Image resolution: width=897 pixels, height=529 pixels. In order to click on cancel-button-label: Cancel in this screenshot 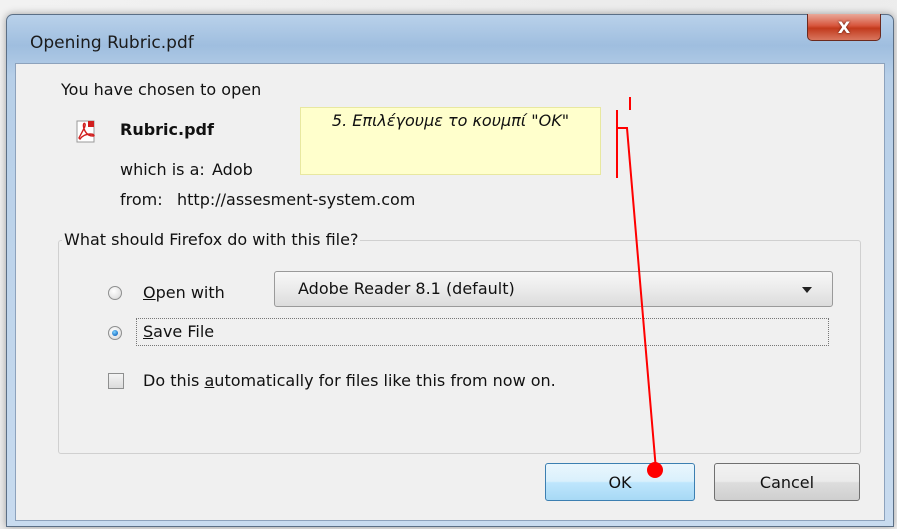, I will do `click(787, 482)`.